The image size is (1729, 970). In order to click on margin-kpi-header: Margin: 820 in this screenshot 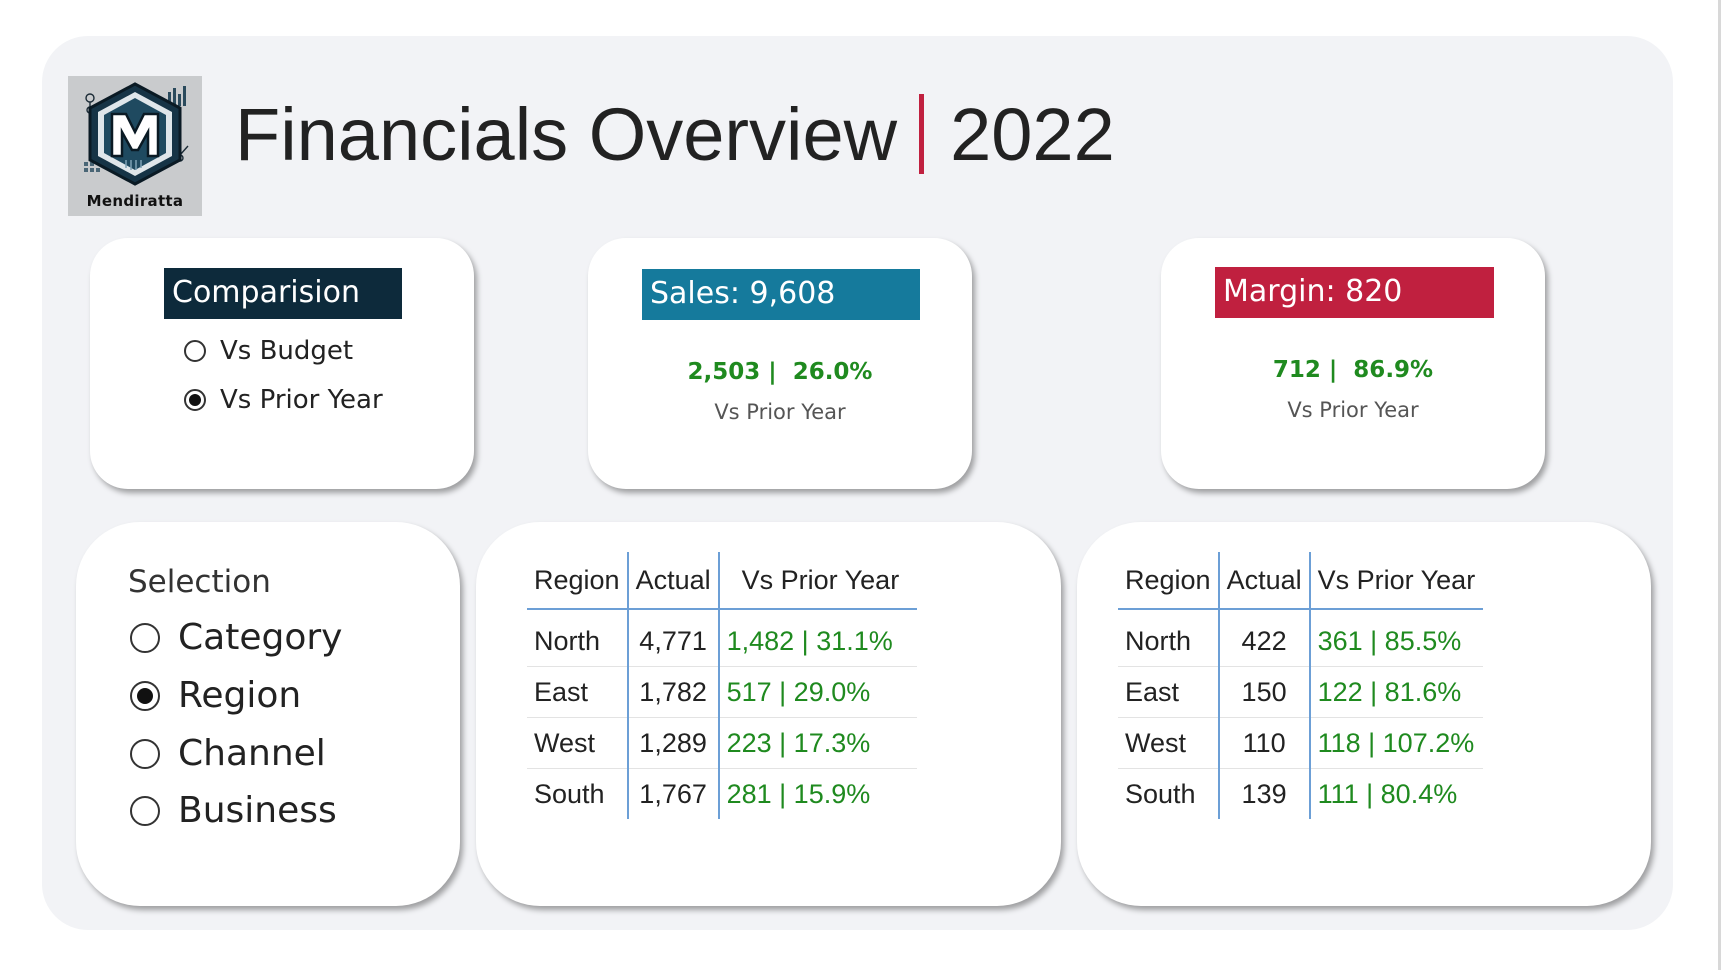, I will do `click(1354, 292)`.